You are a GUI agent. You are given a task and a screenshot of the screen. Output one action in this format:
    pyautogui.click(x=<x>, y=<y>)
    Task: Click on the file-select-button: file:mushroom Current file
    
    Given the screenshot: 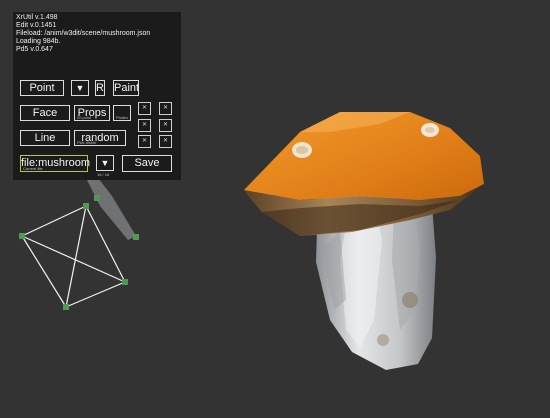 What is the action you would take?
    pyautogui.click(x=55, y=163)
    